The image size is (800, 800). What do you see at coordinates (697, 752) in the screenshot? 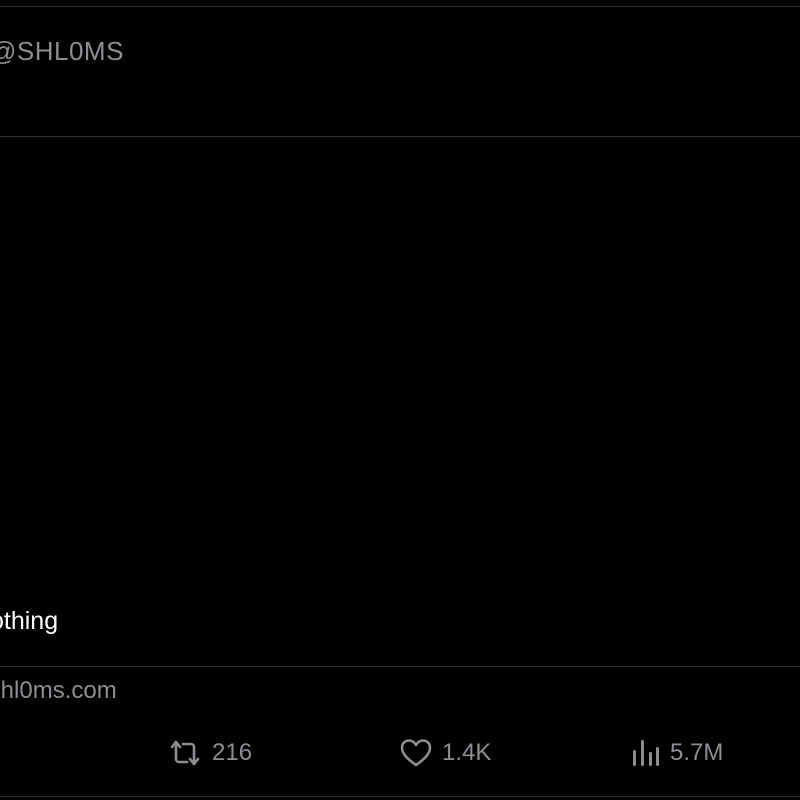
I see `view-count: 5.7M` at bounding box center [697, 752].